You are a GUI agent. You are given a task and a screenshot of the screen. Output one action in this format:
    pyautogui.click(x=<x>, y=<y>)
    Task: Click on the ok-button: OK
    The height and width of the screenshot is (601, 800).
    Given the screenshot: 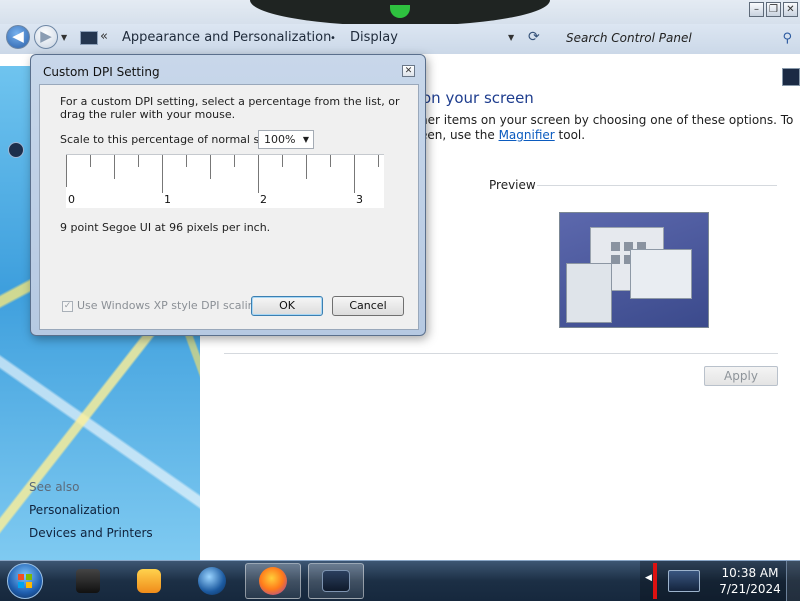 What is the action you would take?
    pyautogui.click(x=287, y=306)
    